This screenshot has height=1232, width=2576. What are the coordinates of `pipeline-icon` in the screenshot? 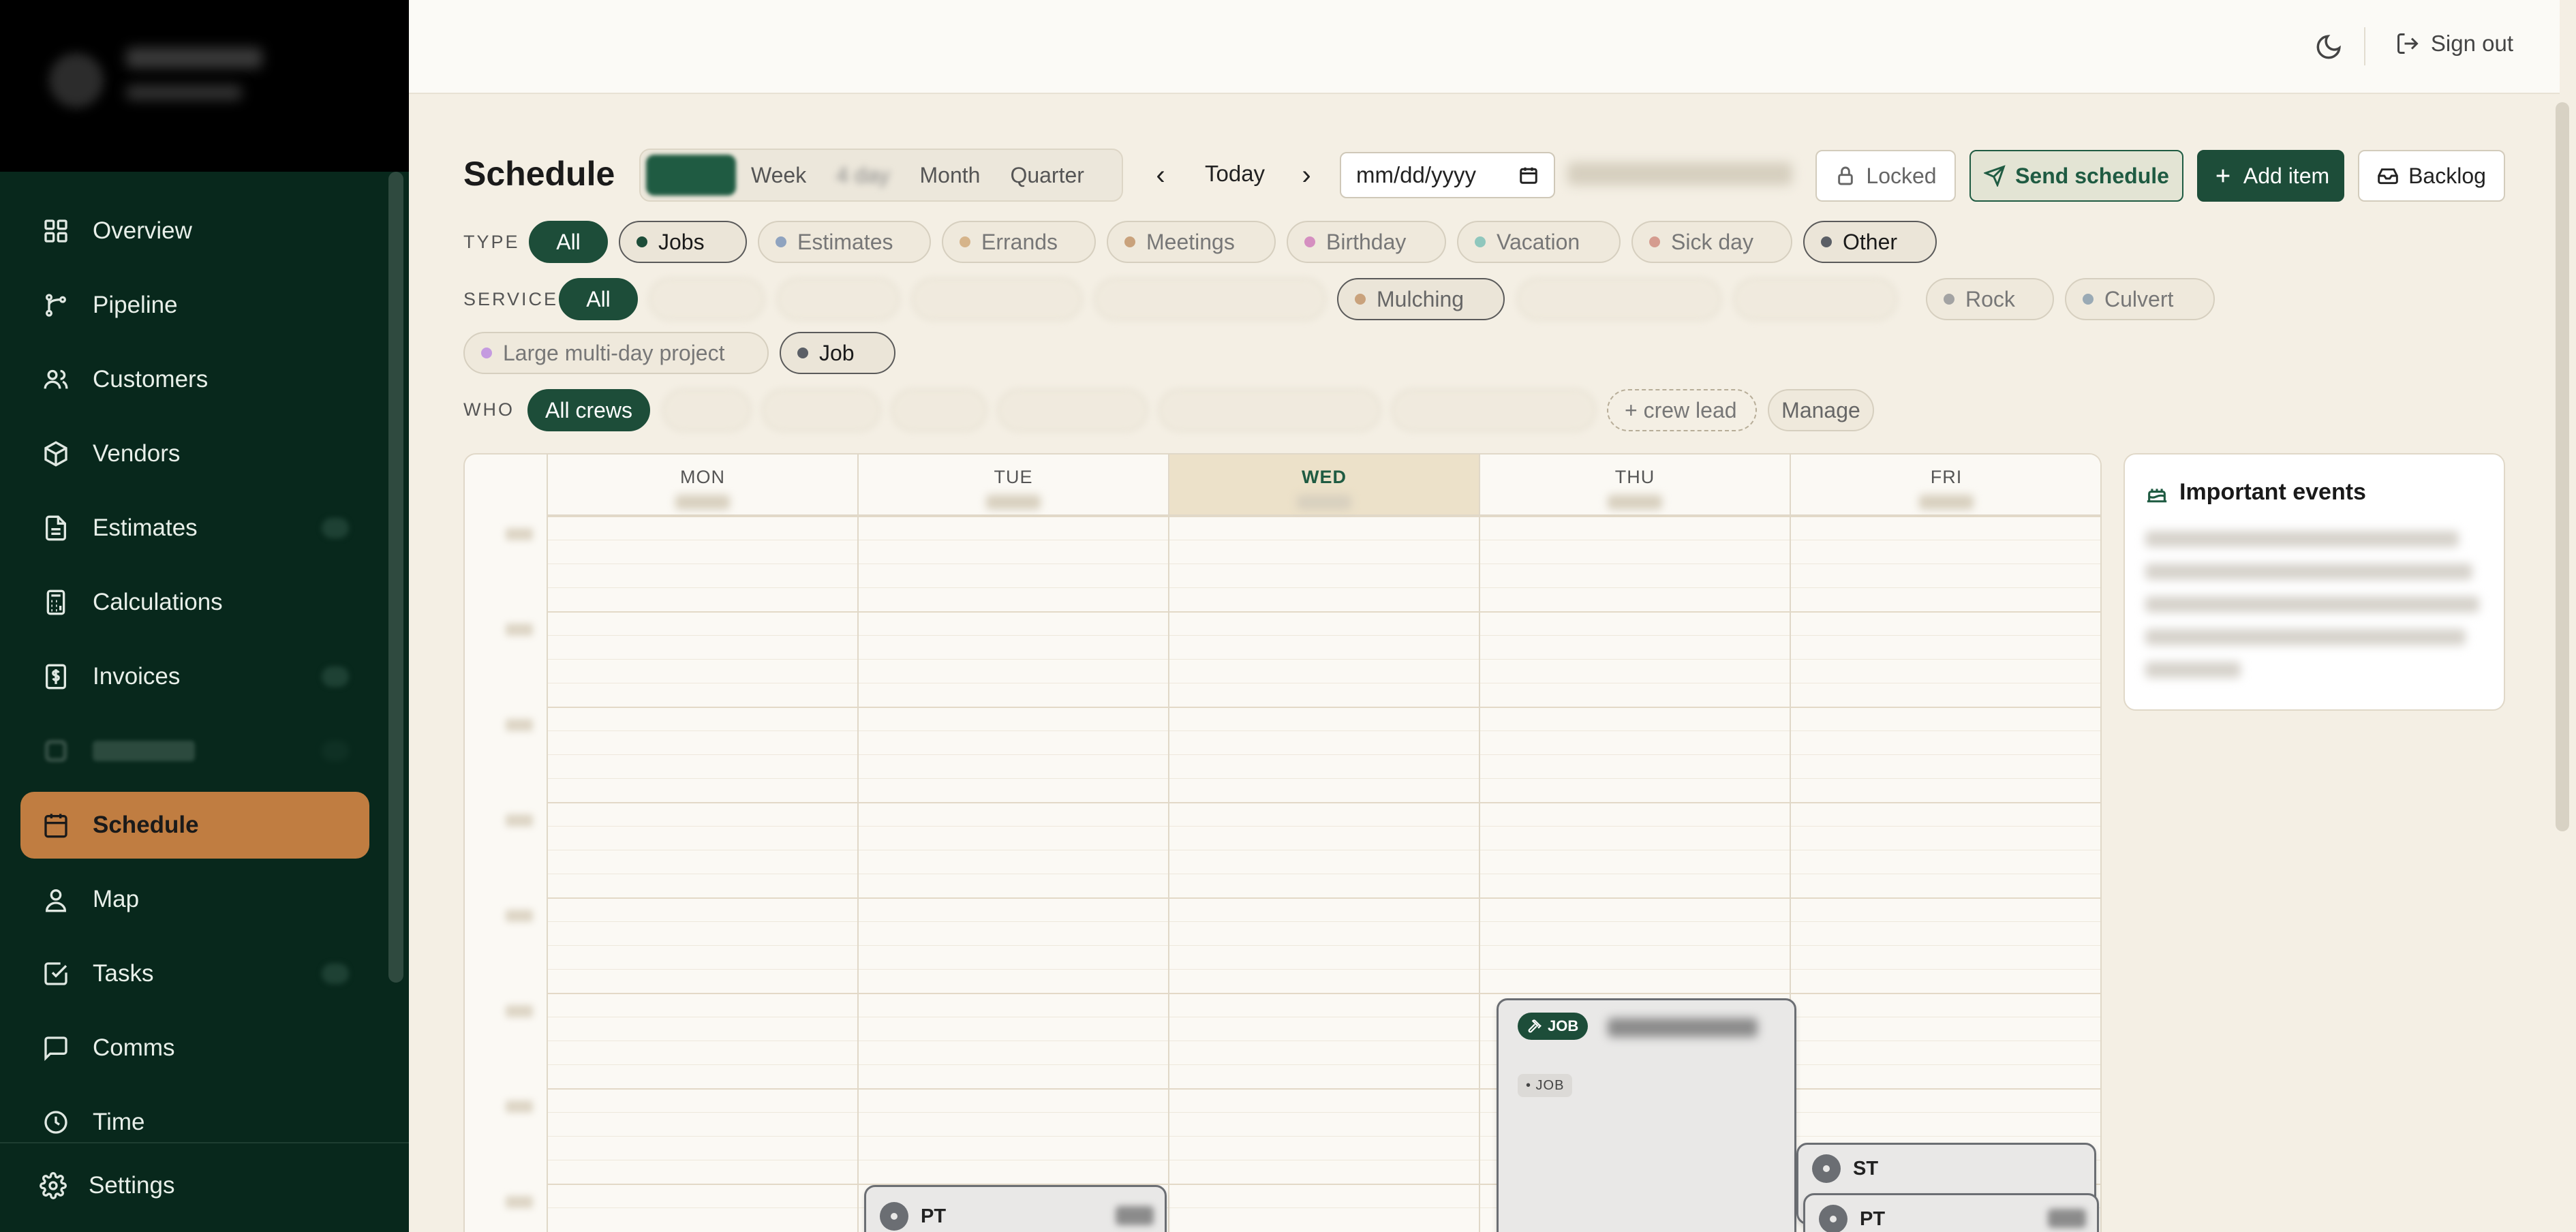 It's located at (56, 305).